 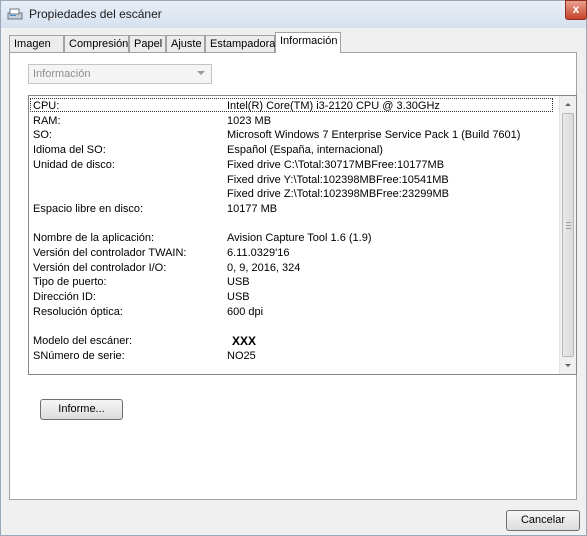 What do you see at coordinates (568, 365) in the screenshot?
I see `scroll-down-button` at bounding box center [568, 365].